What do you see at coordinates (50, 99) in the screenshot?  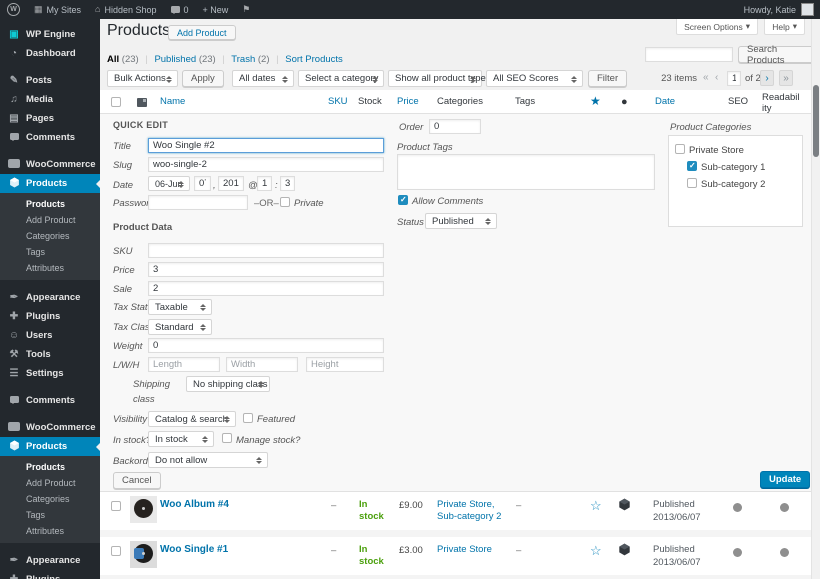 I see `menu-item-media: ♫ Media` at bounding box center [50, 99].